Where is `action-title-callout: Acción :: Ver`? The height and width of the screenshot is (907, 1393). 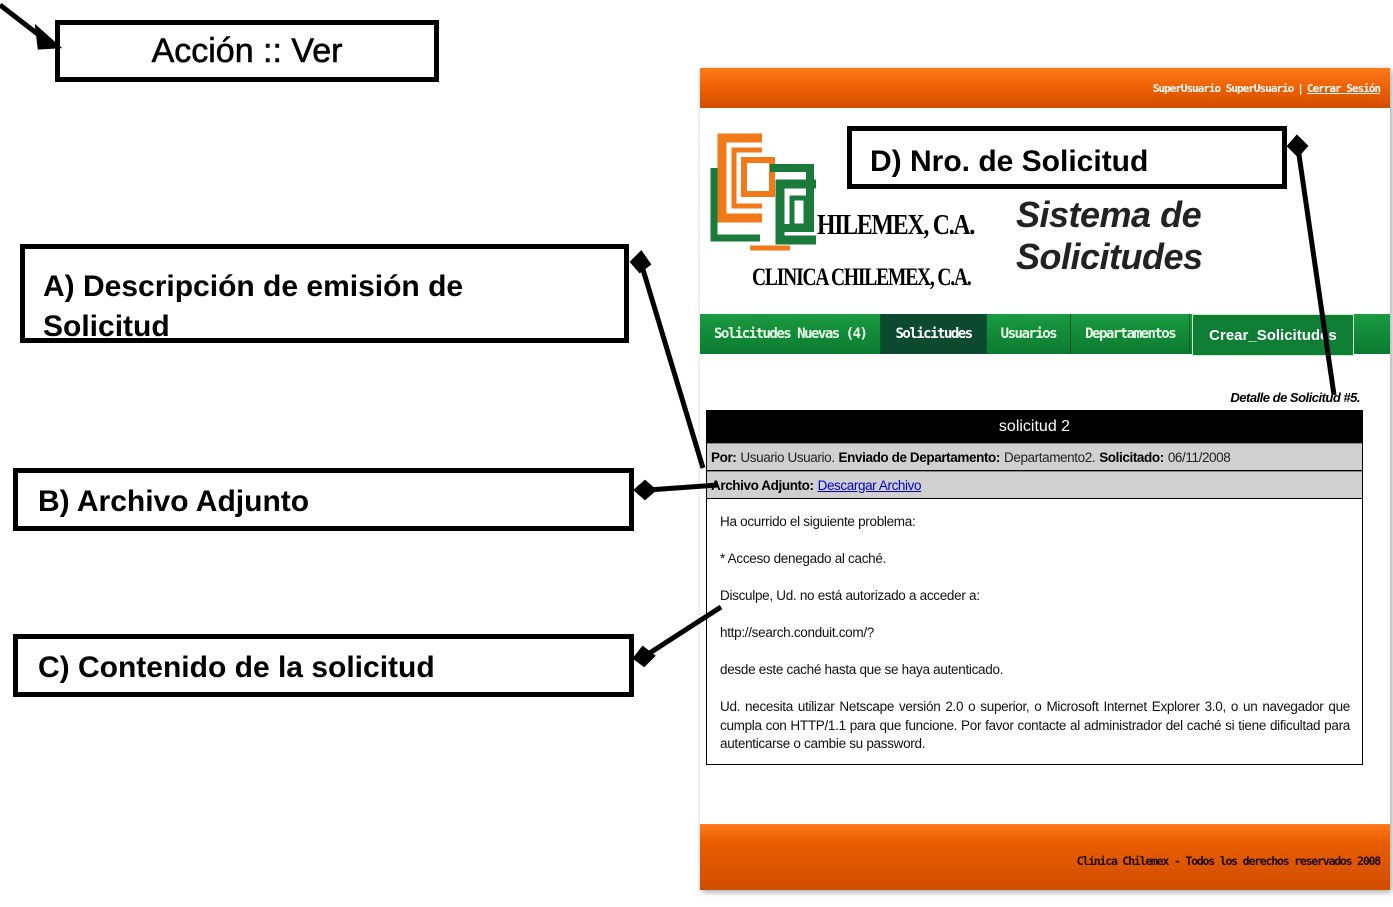 action-title-callout: Acción :: Ver is located at coordinates (247, 51).